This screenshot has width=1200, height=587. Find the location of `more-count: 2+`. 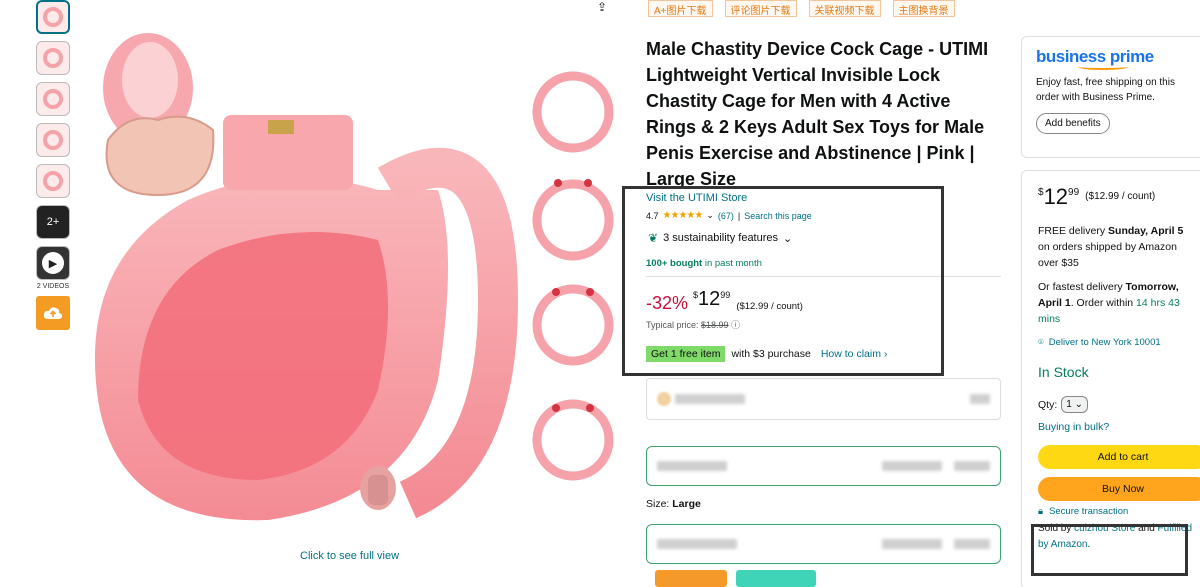

more-count: 2+ is located at coordinates (53, 222).